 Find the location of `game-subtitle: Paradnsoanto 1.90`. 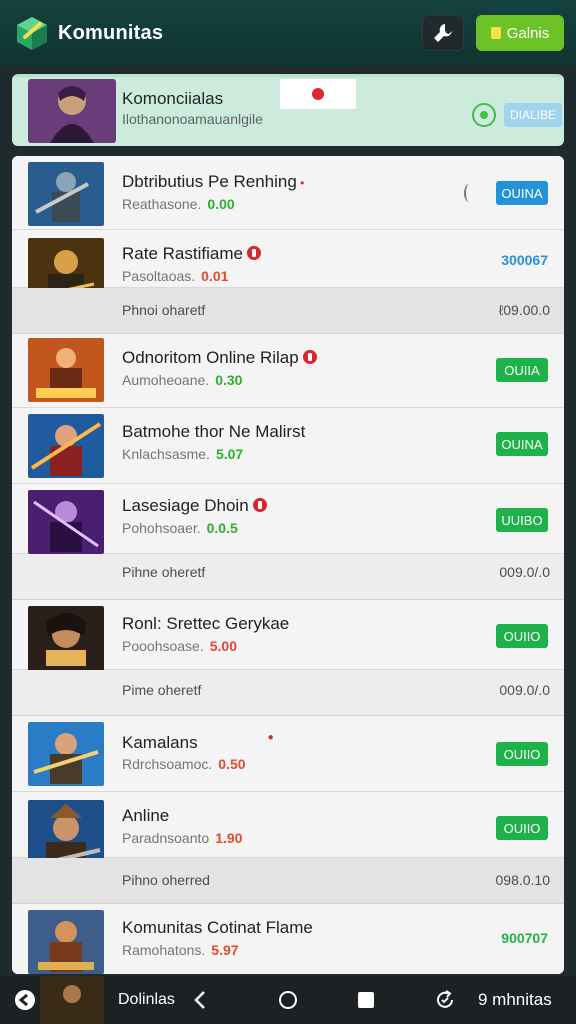

game-subtitle: Paradnsoanto 1.90 is located at coordinates (182, 838).